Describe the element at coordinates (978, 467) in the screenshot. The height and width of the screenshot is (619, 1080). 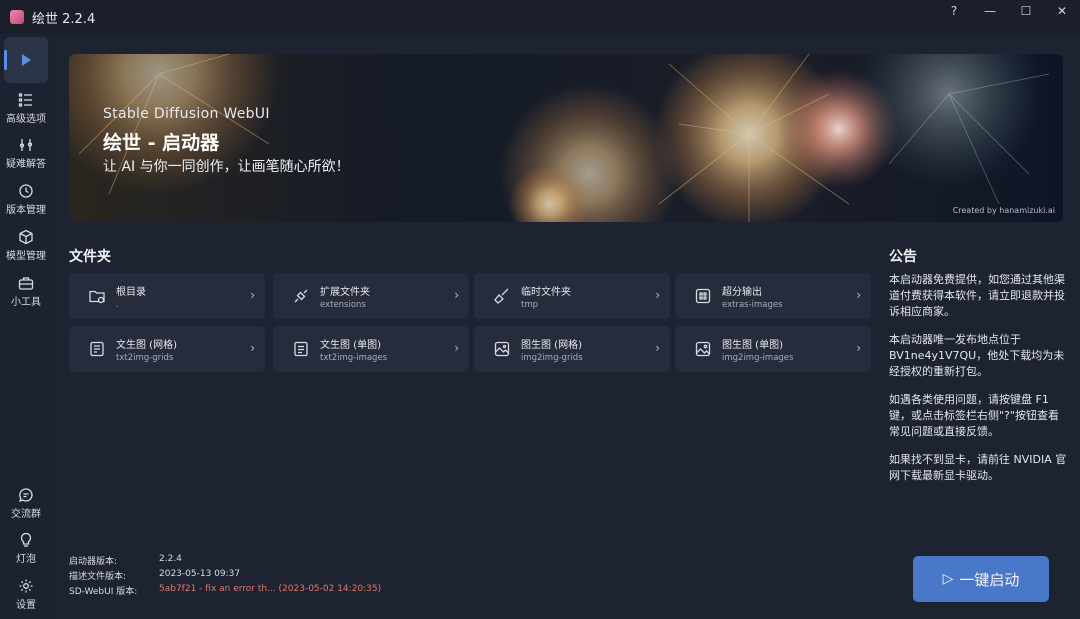
I see `notice-paragraph: 如果找不到显卡，请前往 NVIDIA 官网下载最新显卡驱动。` at that location.